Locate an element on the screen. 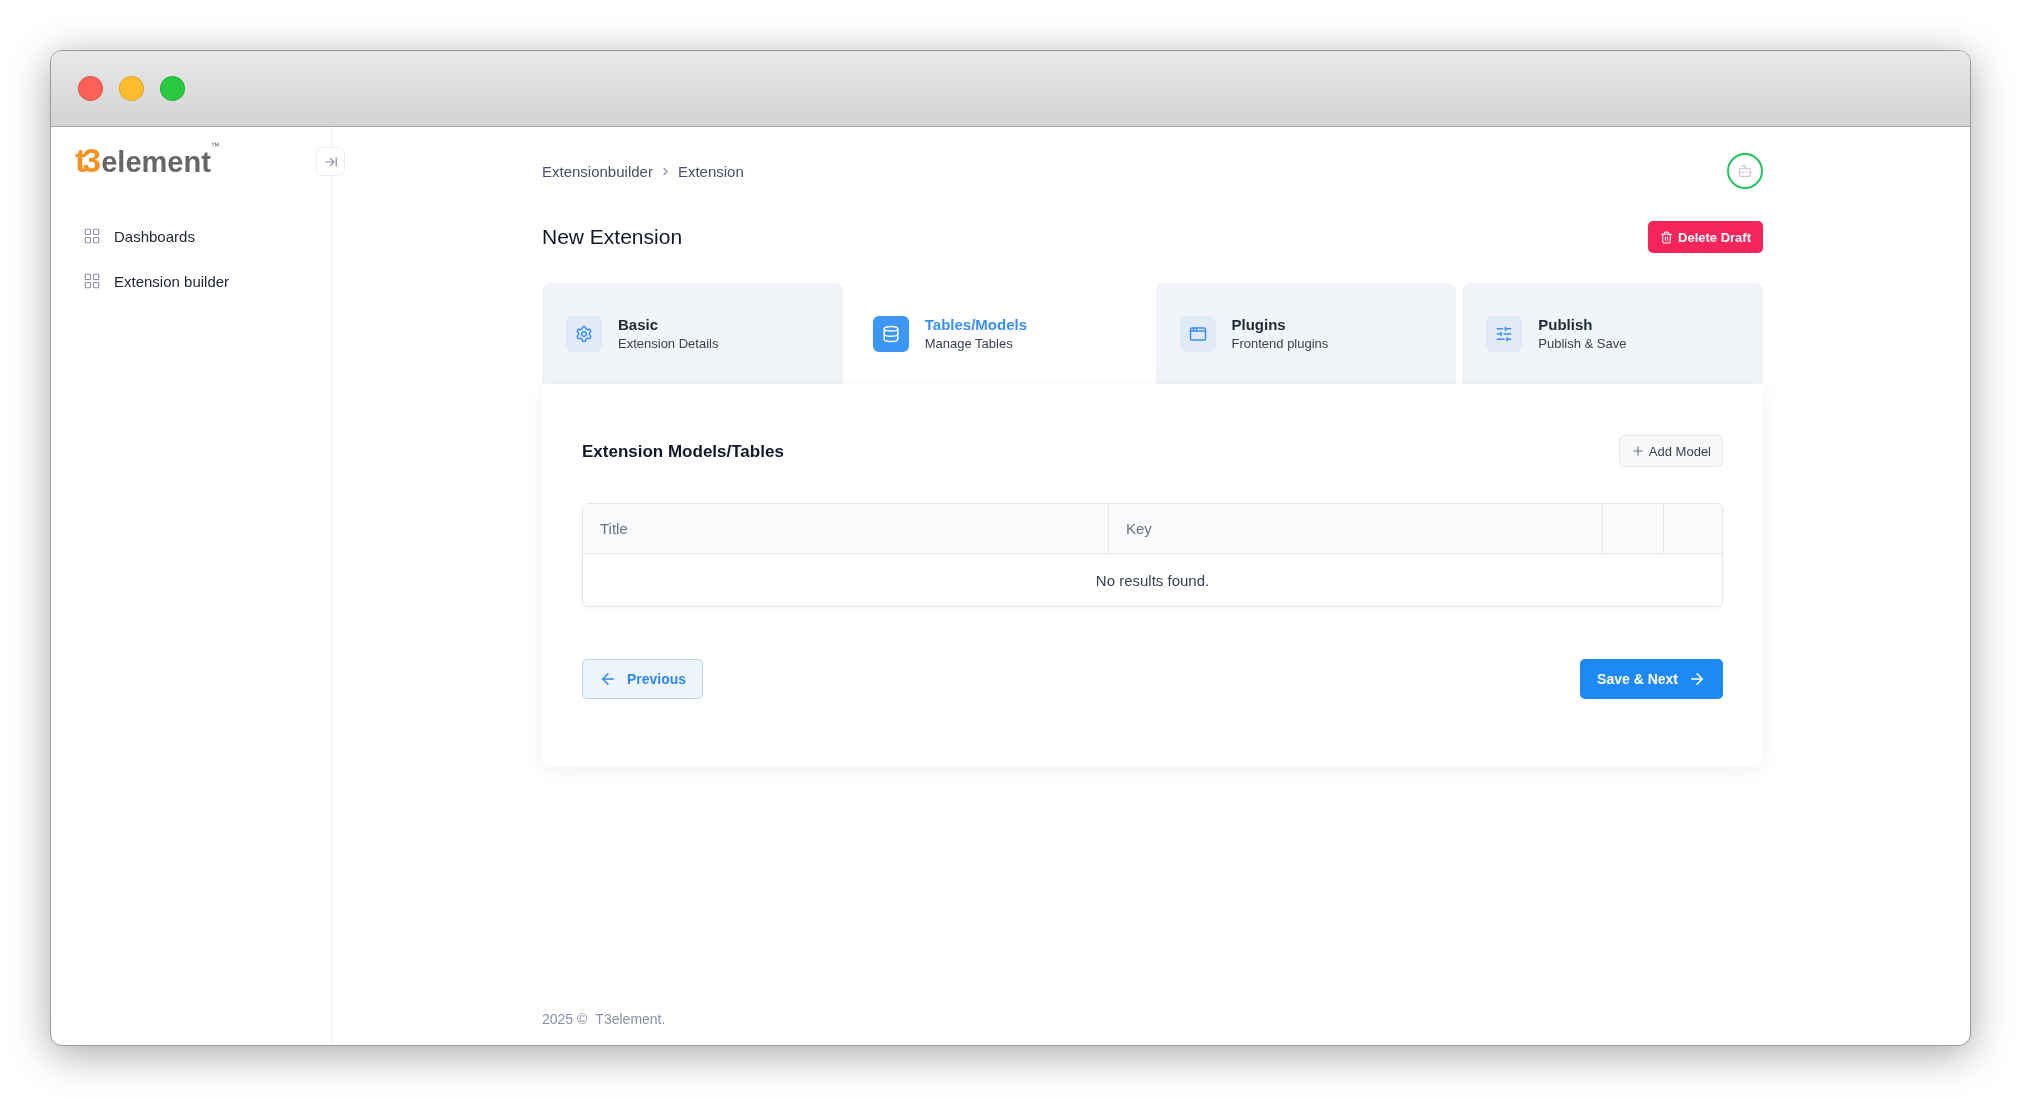 The image size is (2022, 1097). trash-icon is located at coordinates (1667, 237).